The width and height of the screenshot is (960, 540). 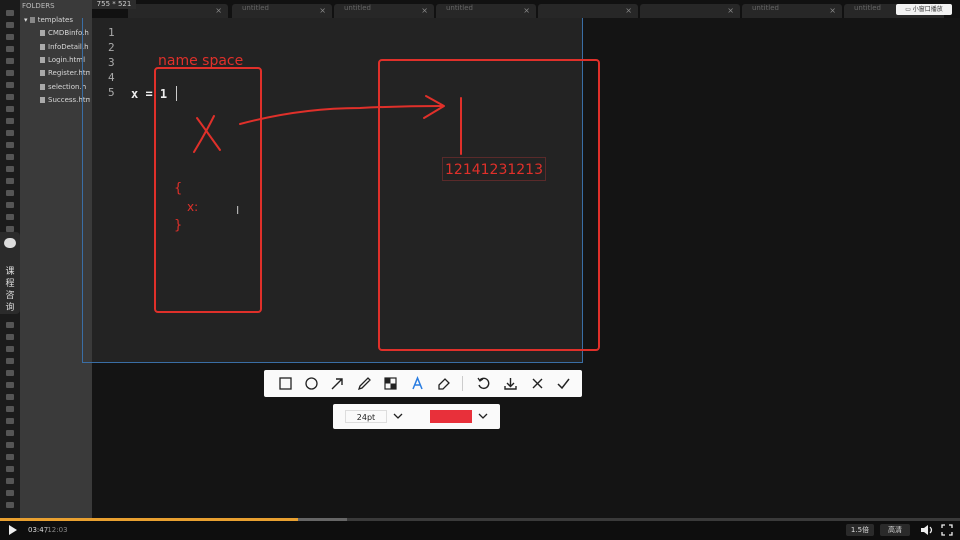 I want to click on eraser-tool-icon, so click(x=443, y=383).